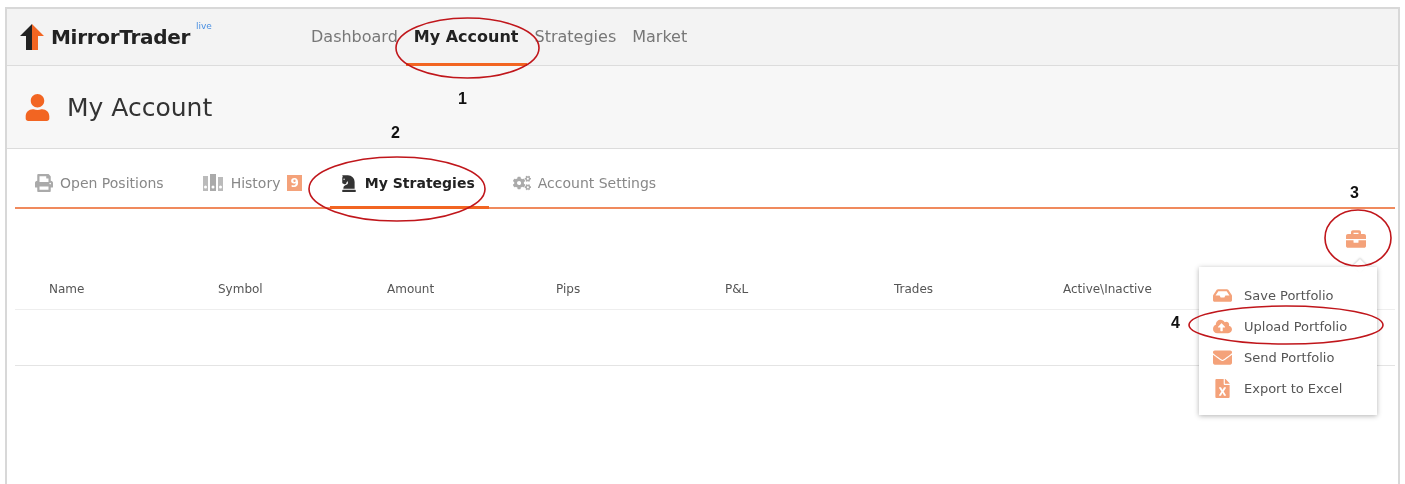 The width and height of the screenshot is (1405, 484). Describe the element at coordinates (294, 182) in the screenshot. I see `count-badge: 9` at that location.